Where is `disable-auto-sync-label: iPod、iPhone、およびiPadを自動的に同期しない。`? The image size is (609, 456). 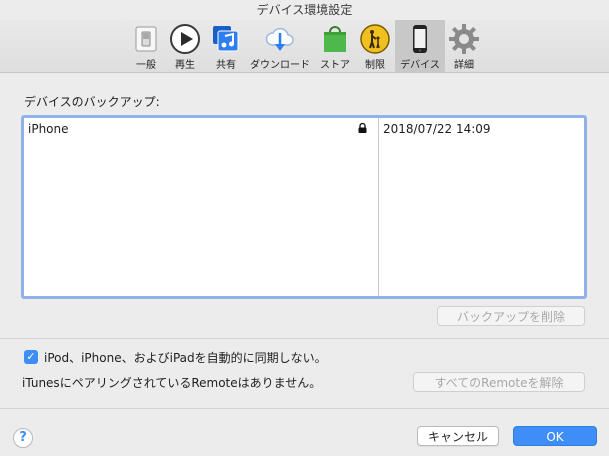
disable-auto-sync-label: iPod、iPhone、およびiPadを自動的に同期しない。 is located at coordinates (185, 358).